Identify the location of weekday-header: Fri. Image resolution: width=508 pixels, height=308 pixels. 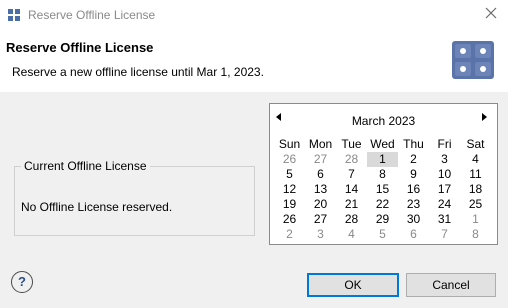
(444, 144).